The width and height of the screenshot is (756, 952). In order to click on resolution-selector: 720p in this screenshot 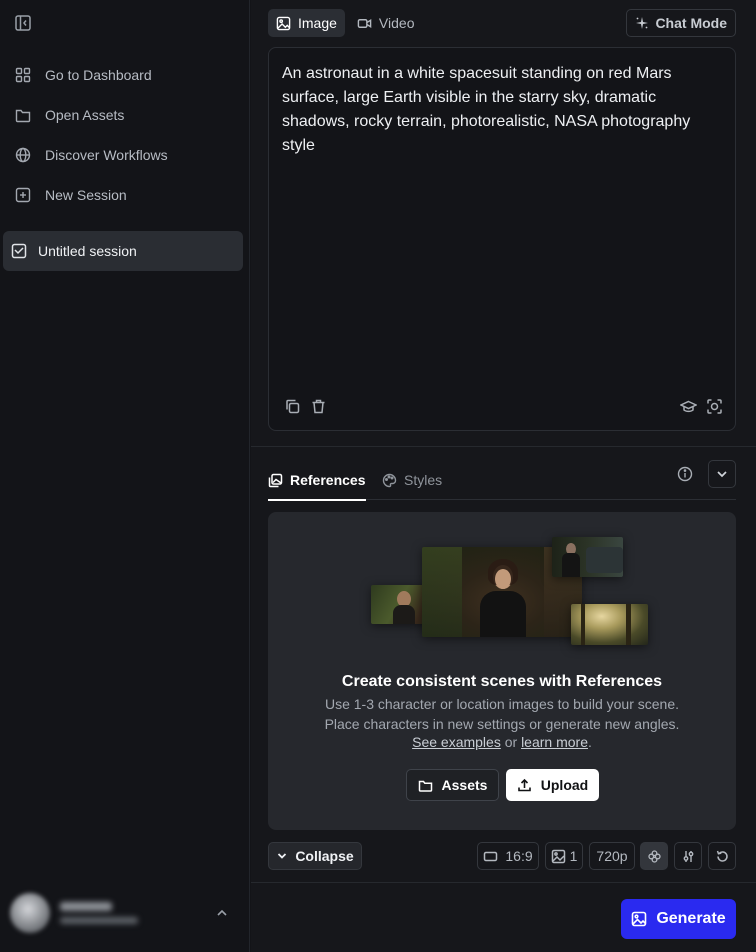, I will do `click(612, 856)`.